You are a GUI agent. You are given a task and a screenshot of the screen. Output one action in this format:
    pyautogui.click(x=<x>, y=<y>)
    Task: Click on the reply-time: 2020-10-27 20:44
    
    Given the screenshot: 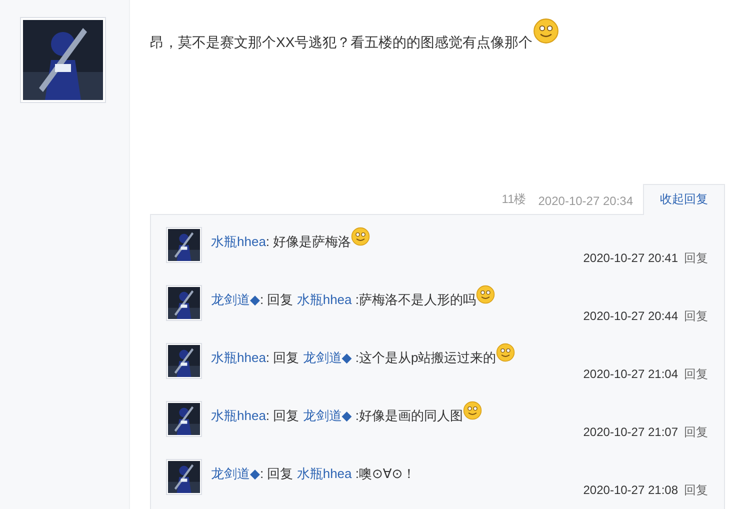 What is the action you would take?
    pyautogui.click(x=630, y=316)
    